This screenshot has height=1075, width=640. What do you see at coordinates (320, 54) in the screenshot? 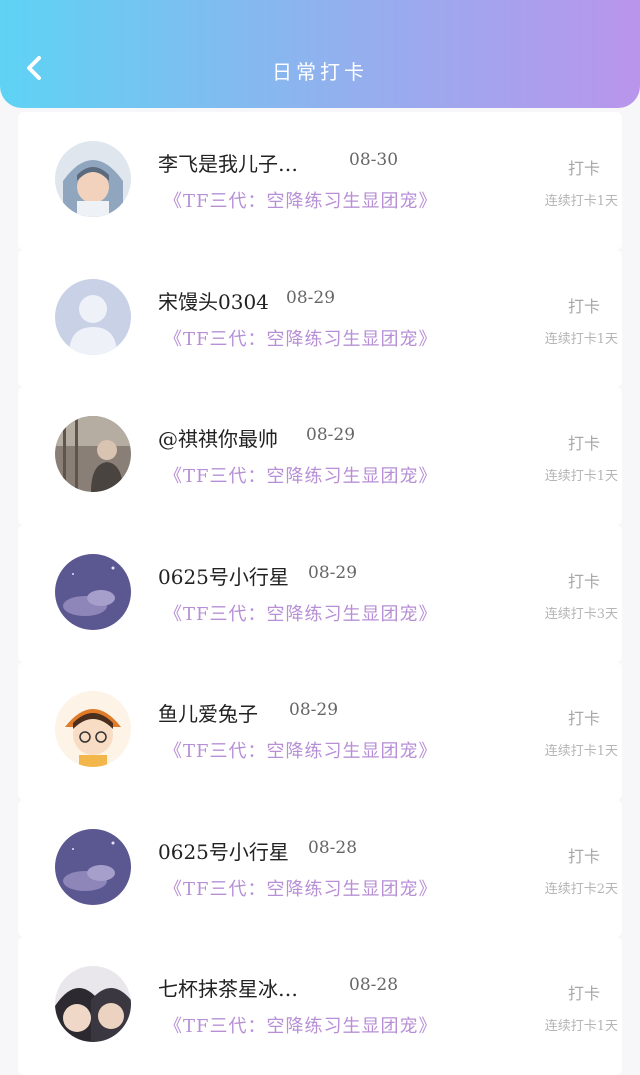
I see `app-header: 日常打卡` at bounding box center [320, 54].